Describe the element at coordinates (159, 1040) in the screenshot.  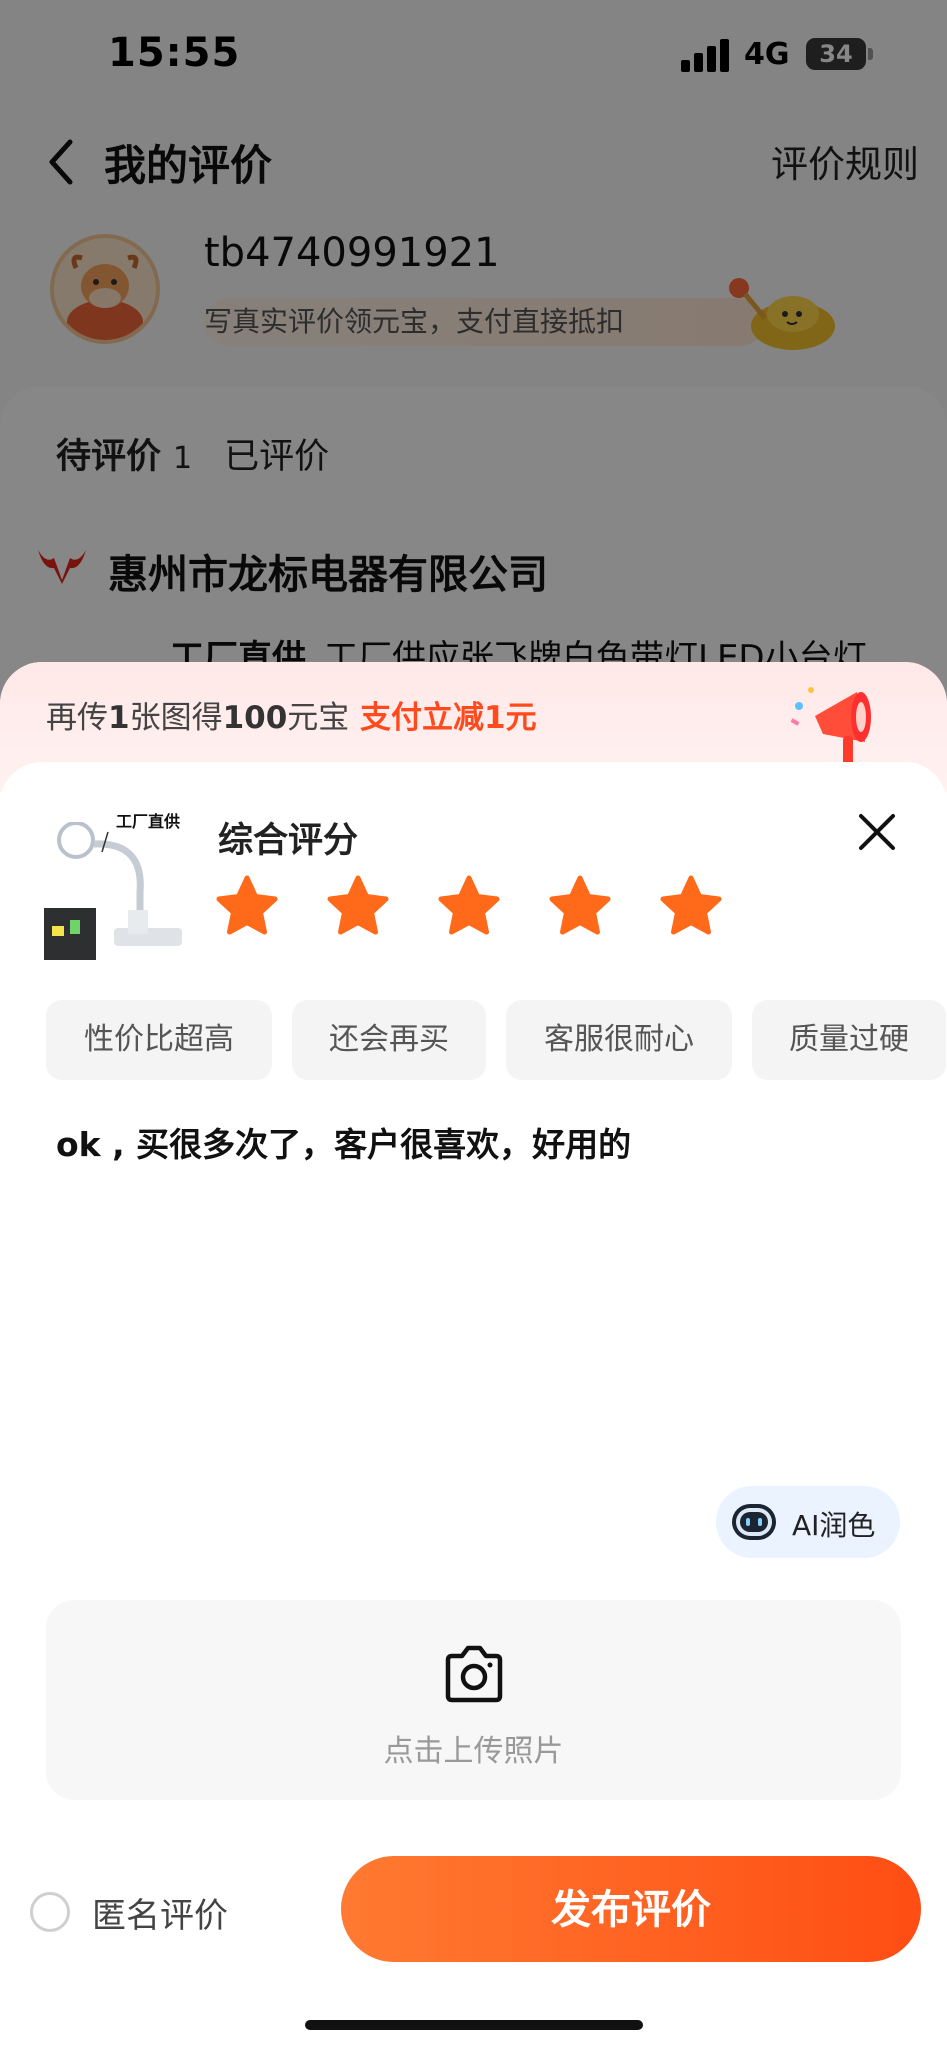
I see `tag-value: 性价比超高` at that location.